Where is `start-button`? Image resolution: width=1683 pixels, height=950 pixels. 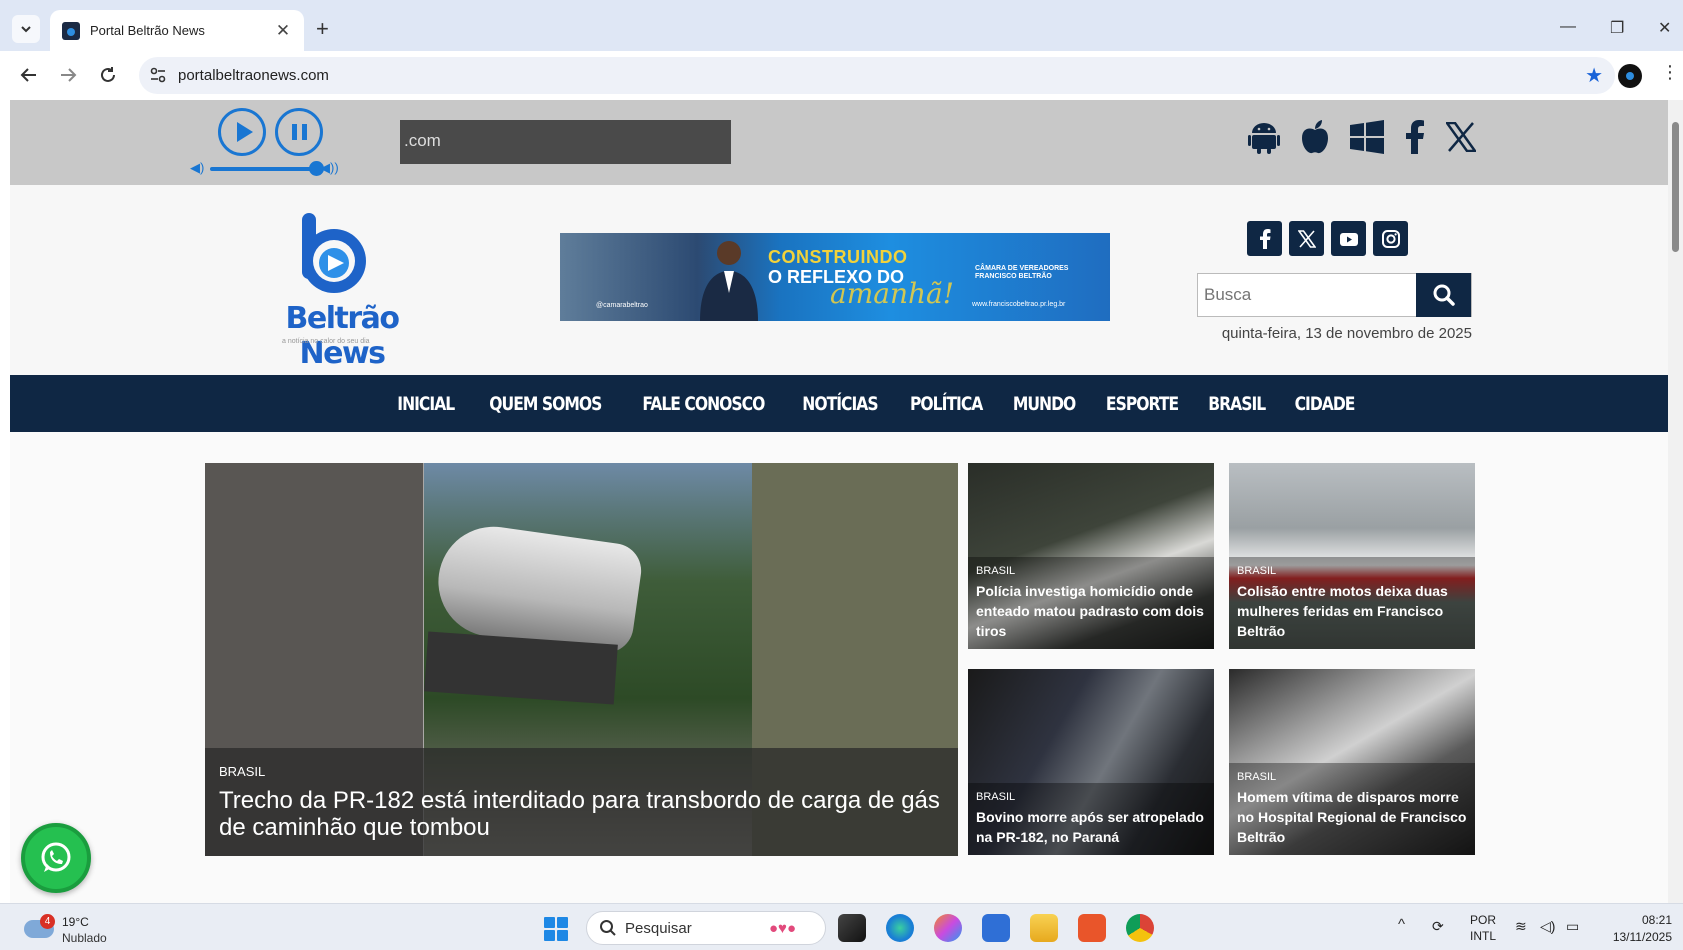 start-button is located at coordinates (556, 929).